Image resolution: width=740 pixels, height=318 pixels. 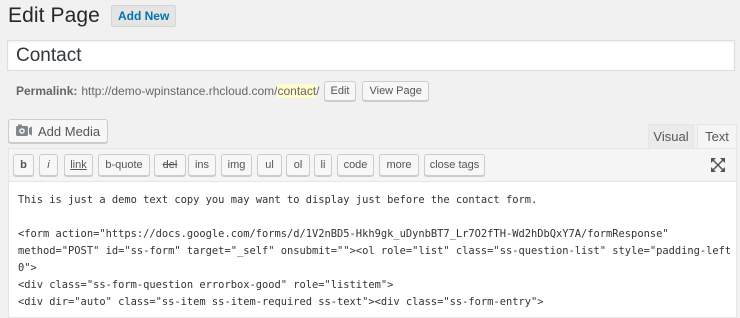 What do you see at coordinates (318, 91) in the screenshot?
I see `permalink-trailing-slash: /` at bounding box center [318, 91].